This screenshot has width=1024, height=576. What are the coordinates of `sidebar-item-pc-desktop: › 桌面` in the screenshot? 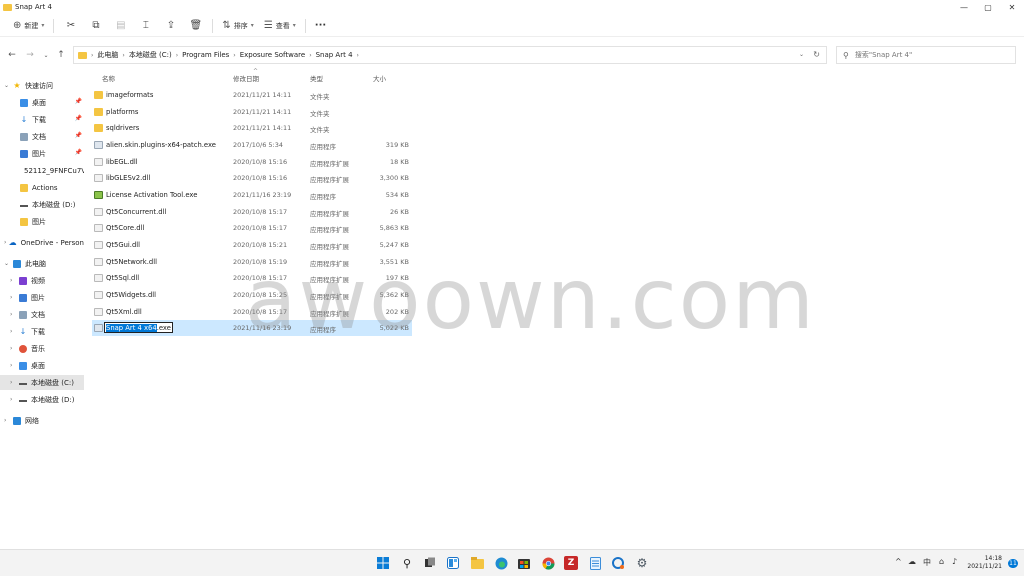 It's located at (47, 365).